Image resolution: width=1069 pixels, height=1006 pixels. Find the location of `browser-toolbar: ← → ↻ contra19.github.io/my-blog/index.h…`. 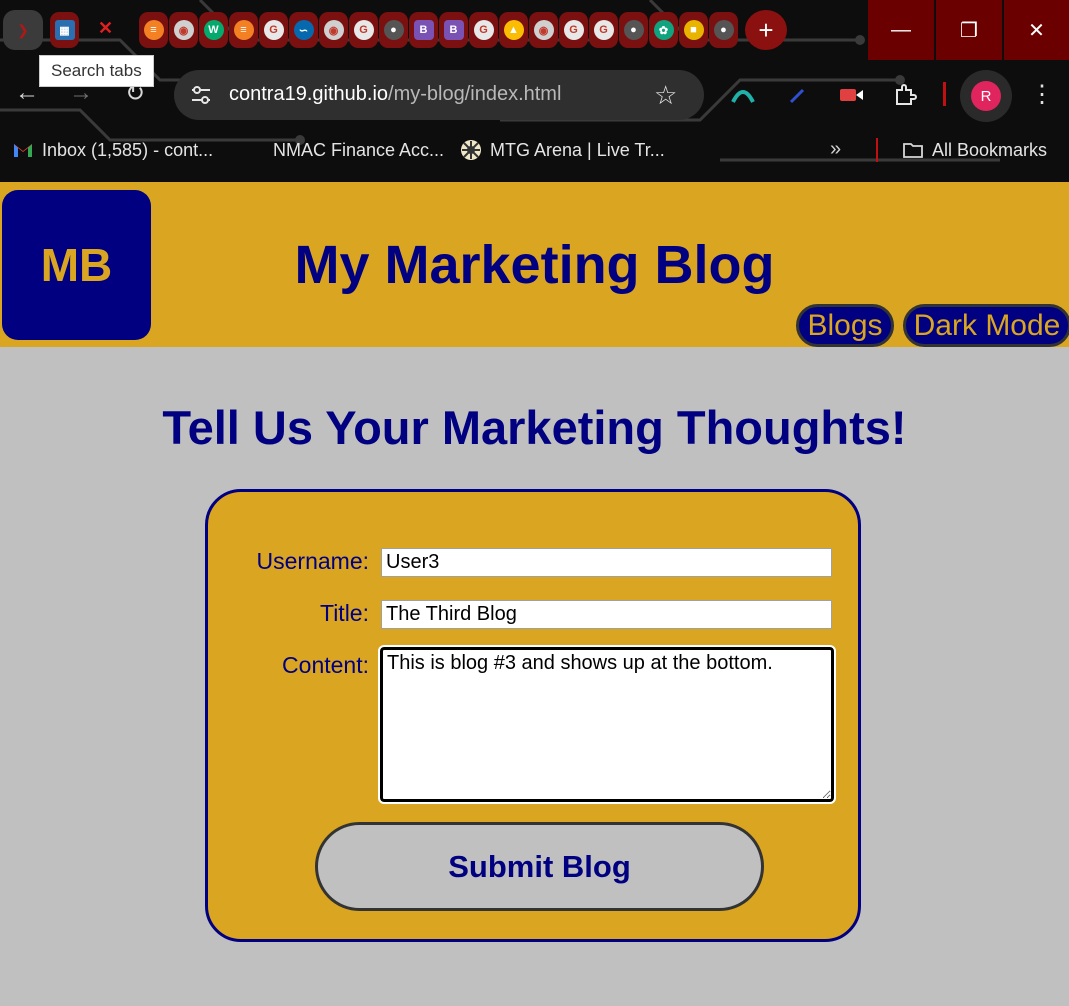

browser-toolbar: ← → ↻ contra19.github.io/my-blog/index.h… is located at coordinates (534, 95).